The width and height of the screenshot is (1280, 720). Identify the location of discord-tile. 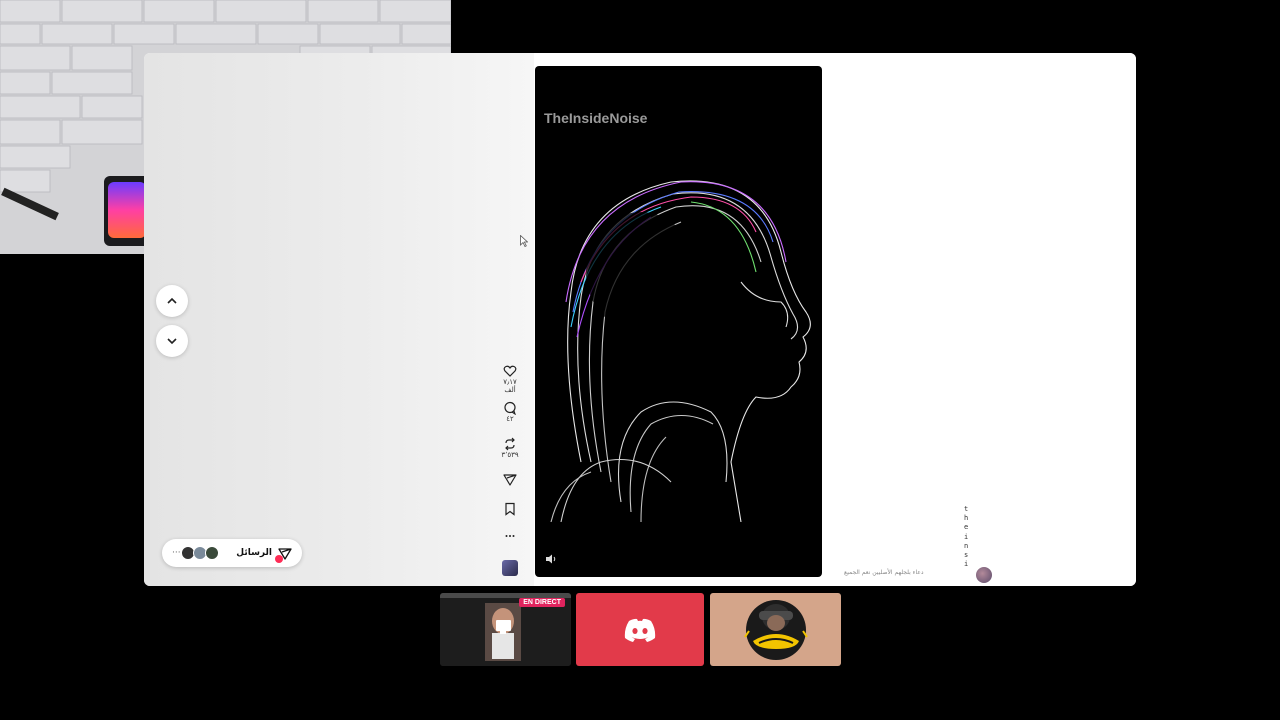
(640, 629).